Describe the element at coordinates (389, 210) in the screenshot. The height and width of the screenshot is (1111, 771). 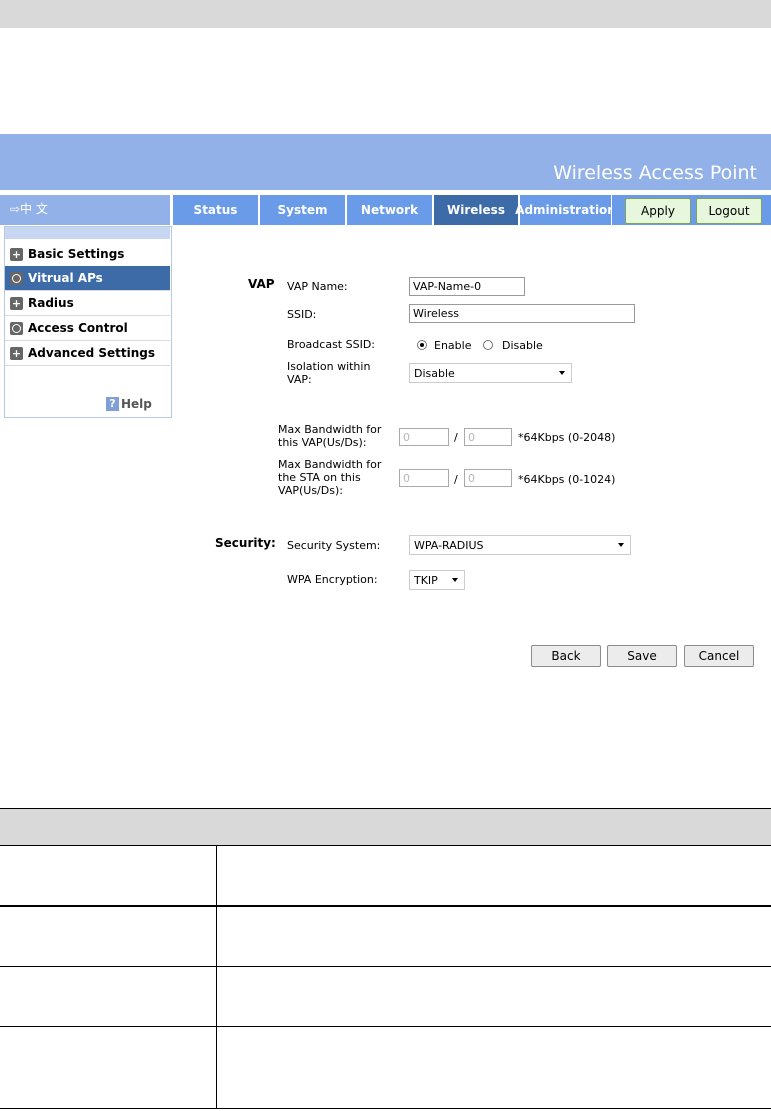
I see `tab-network: Network` at that location.